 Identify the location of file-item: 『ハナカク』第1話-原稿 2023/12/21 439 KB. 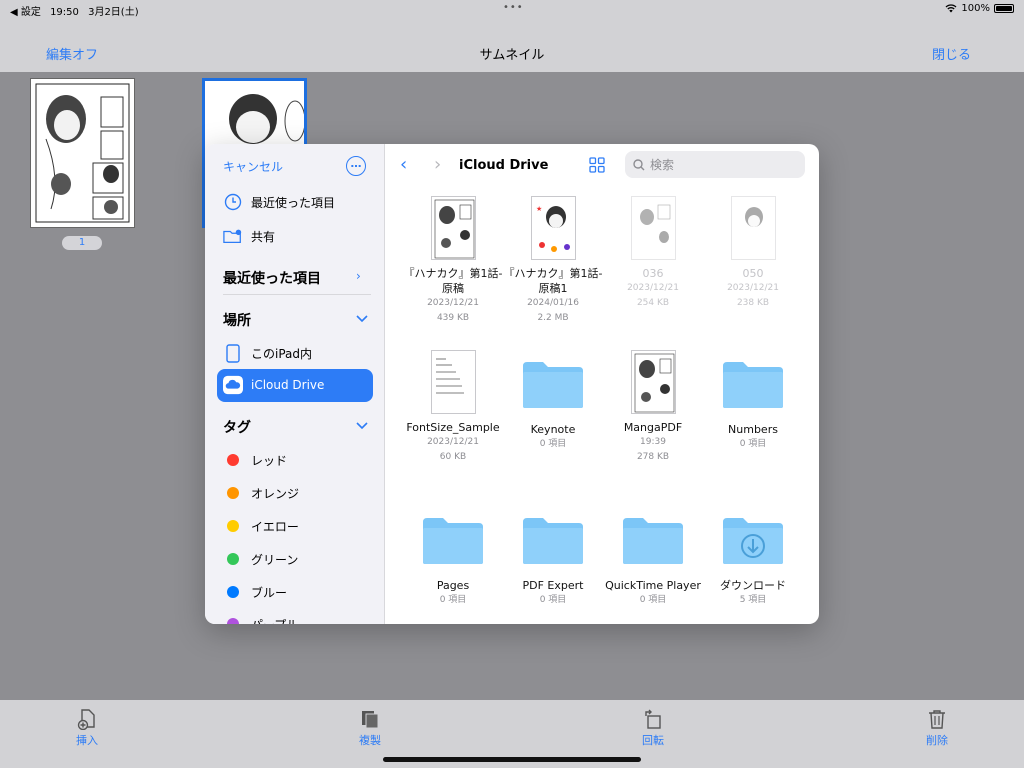
(453, 261).